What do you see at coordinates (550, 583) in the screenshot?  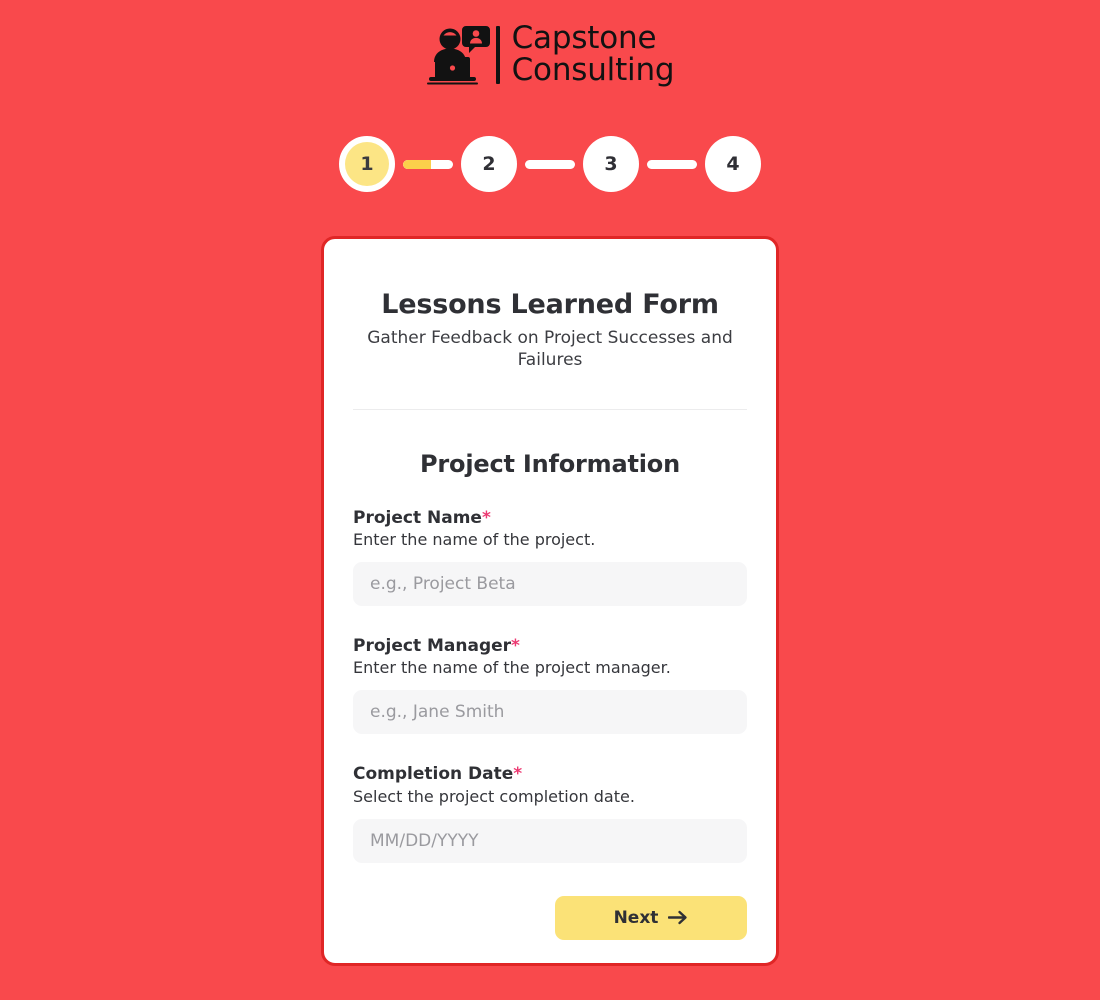 I see `field-input-project-name` at bounding box center [550, 583].